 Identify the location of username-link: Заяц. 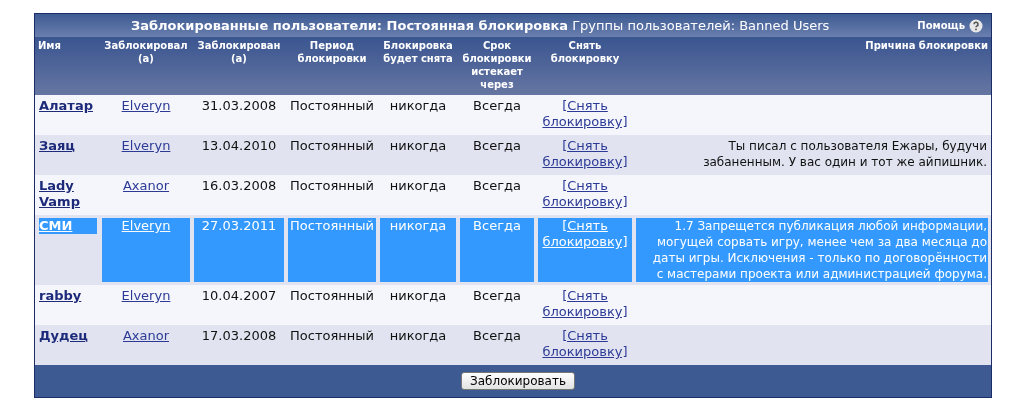
(57, 146).